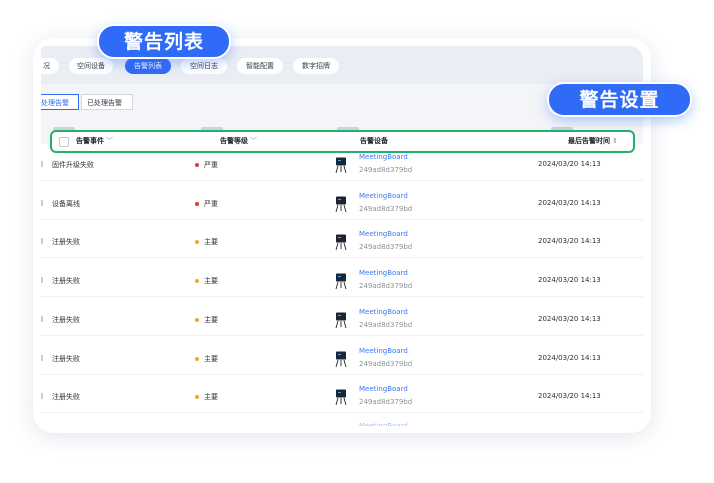  What do you see at coordinates (50, 66) in the screenshot?
I see `nav-tab: 况` at bounding box center [50, 66].